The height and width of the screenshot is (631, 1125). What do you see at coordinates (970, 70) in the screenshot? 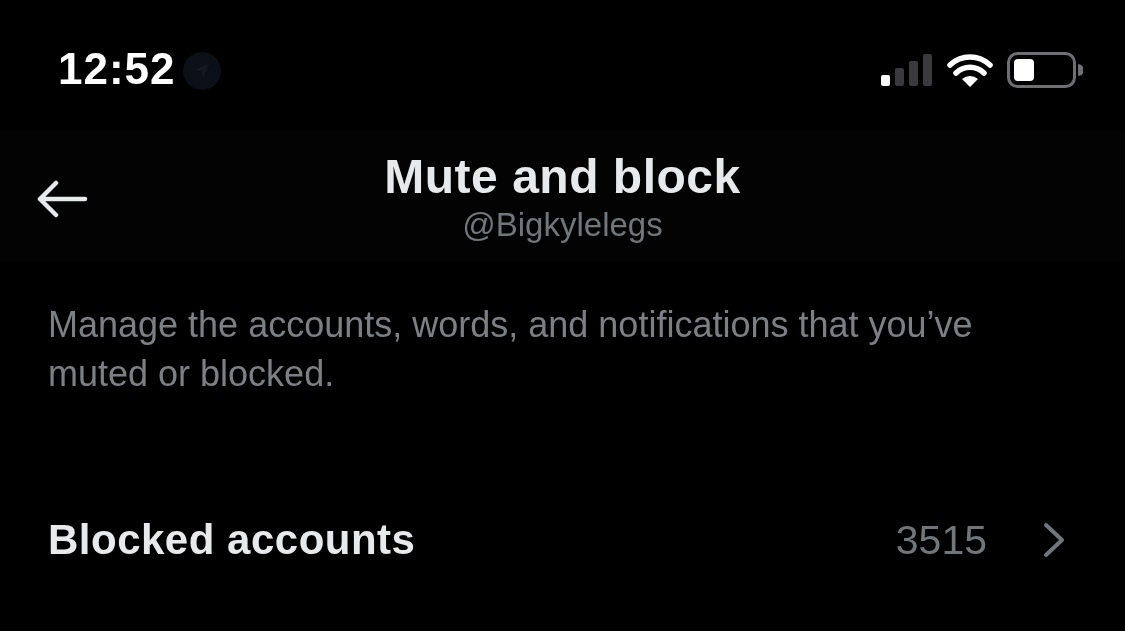
I see `wifi-icon` at bounding box center [970, 70].